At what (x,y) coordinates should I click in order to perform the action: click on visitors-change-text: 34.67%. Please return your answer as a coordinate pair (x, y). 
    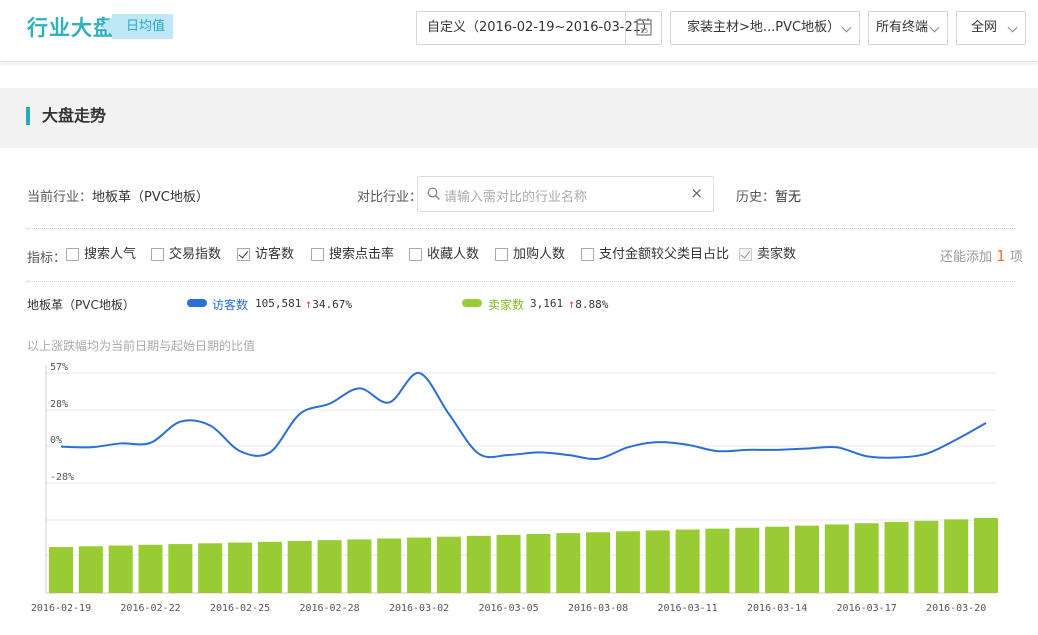
    Looking at the image, I should click on (332, 304).